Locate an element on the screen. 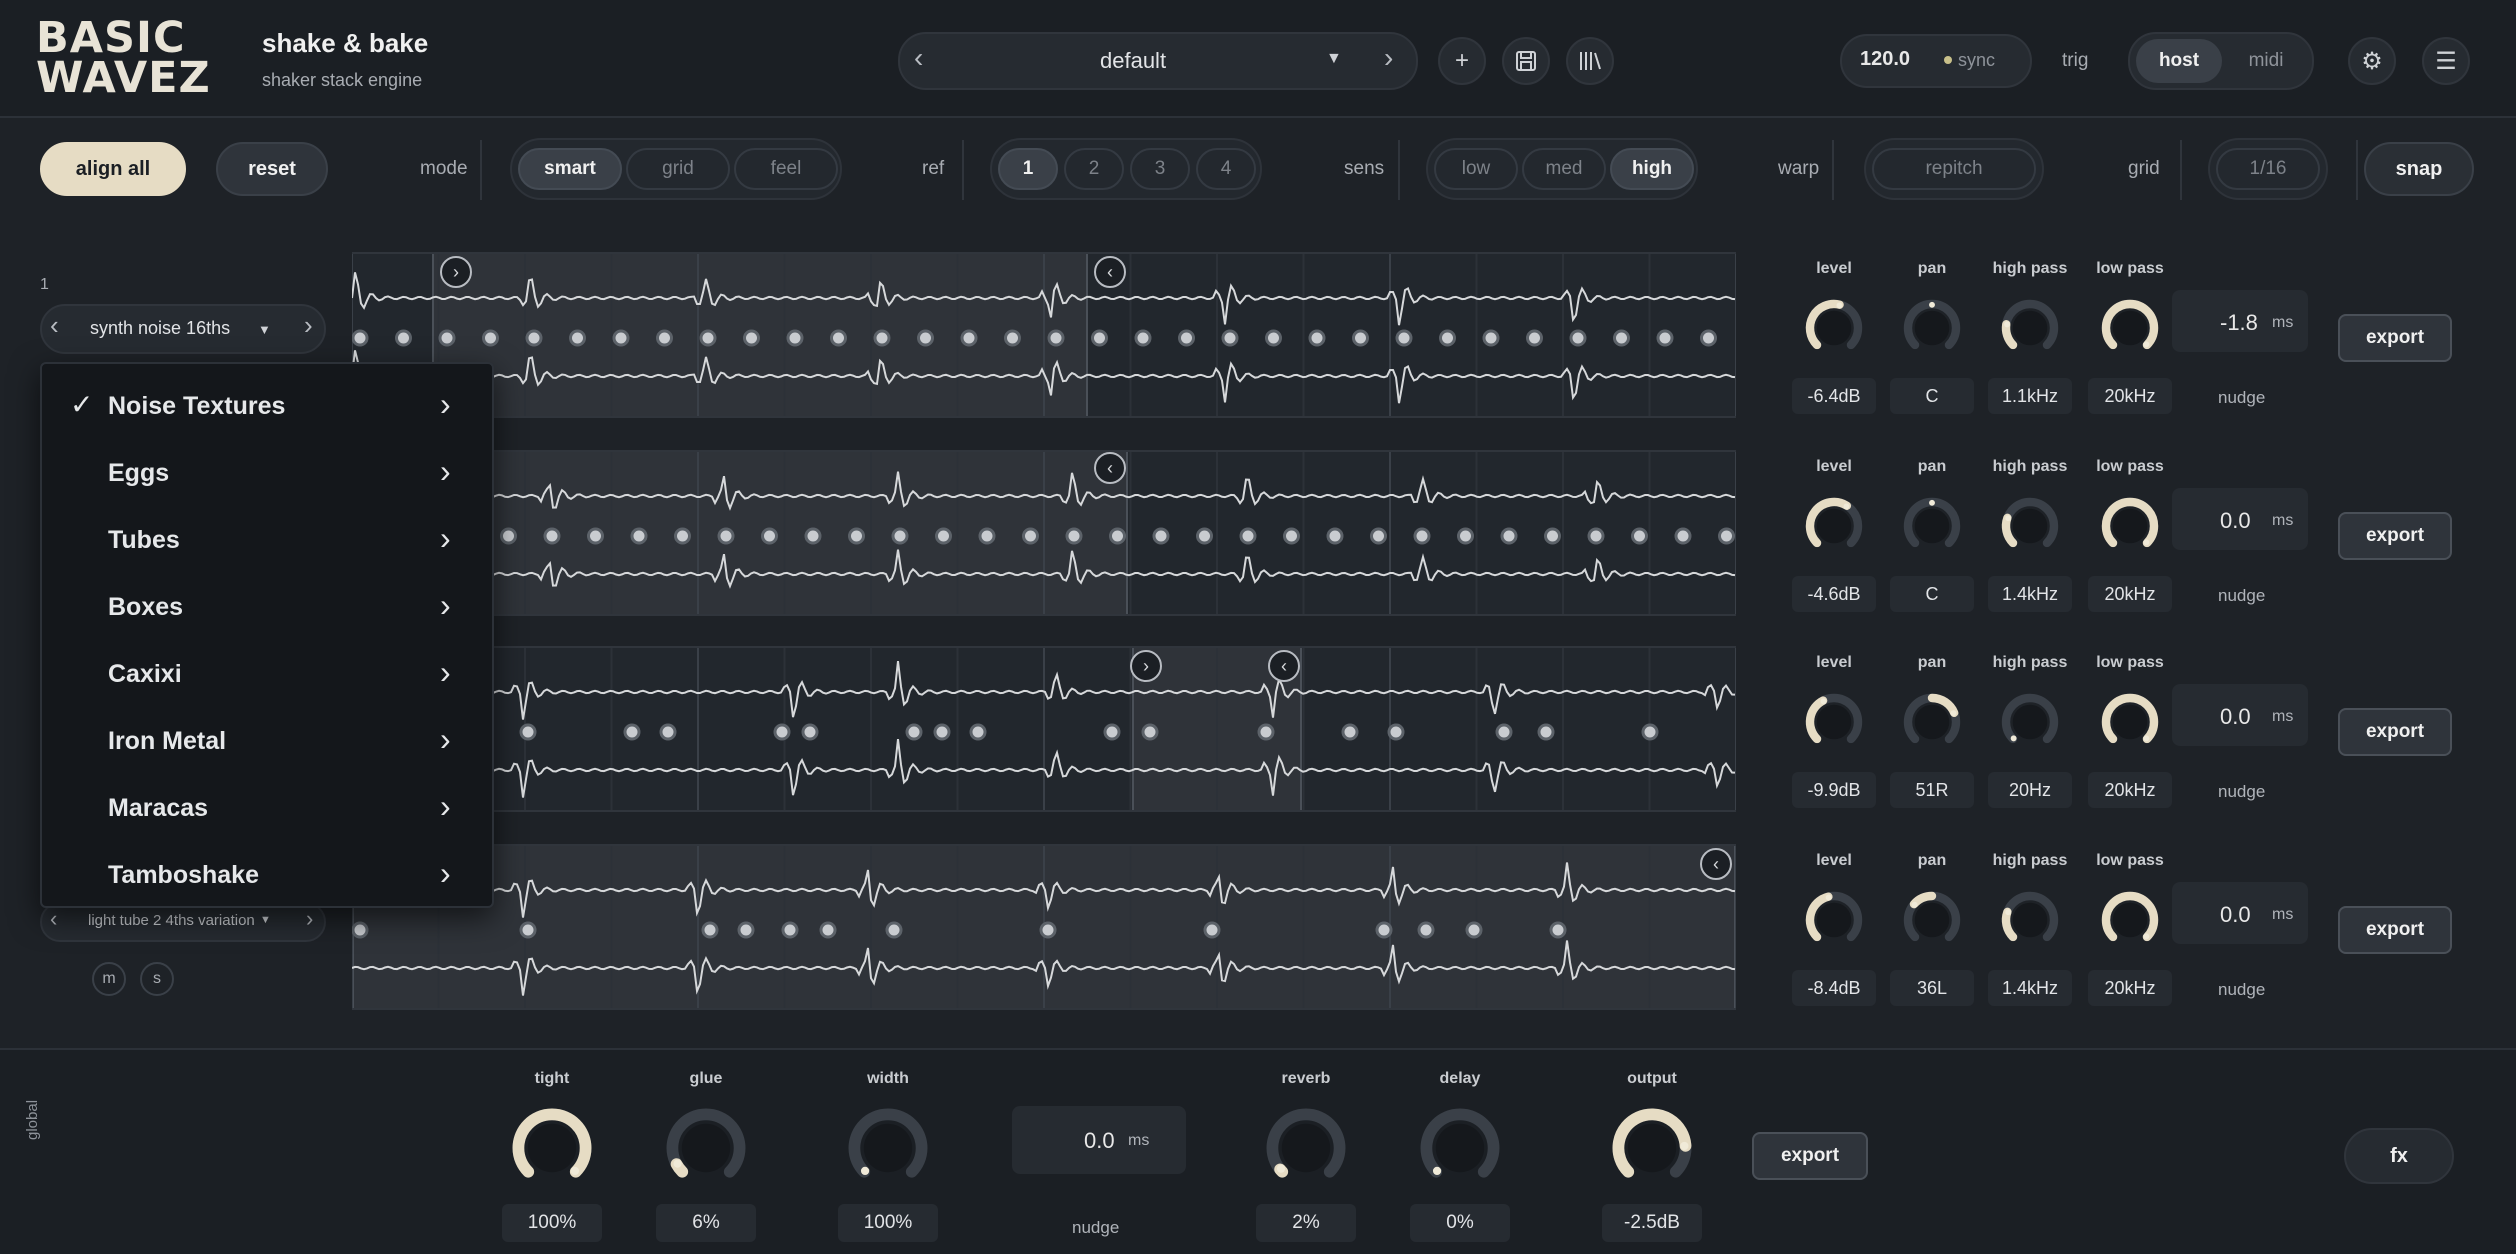 The image size is (2516, 1254). dropdown-item: Tamboshake › is located at coordinates (267, 874).